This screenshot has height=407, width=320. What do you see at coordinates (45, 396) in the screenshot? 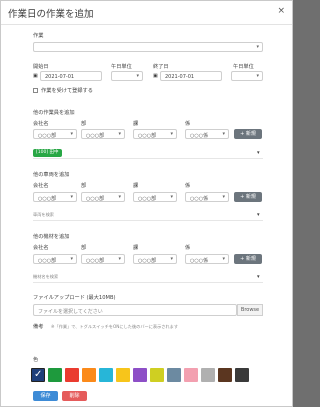
I see `save-button: 保存` at bounding box center [45, 396].